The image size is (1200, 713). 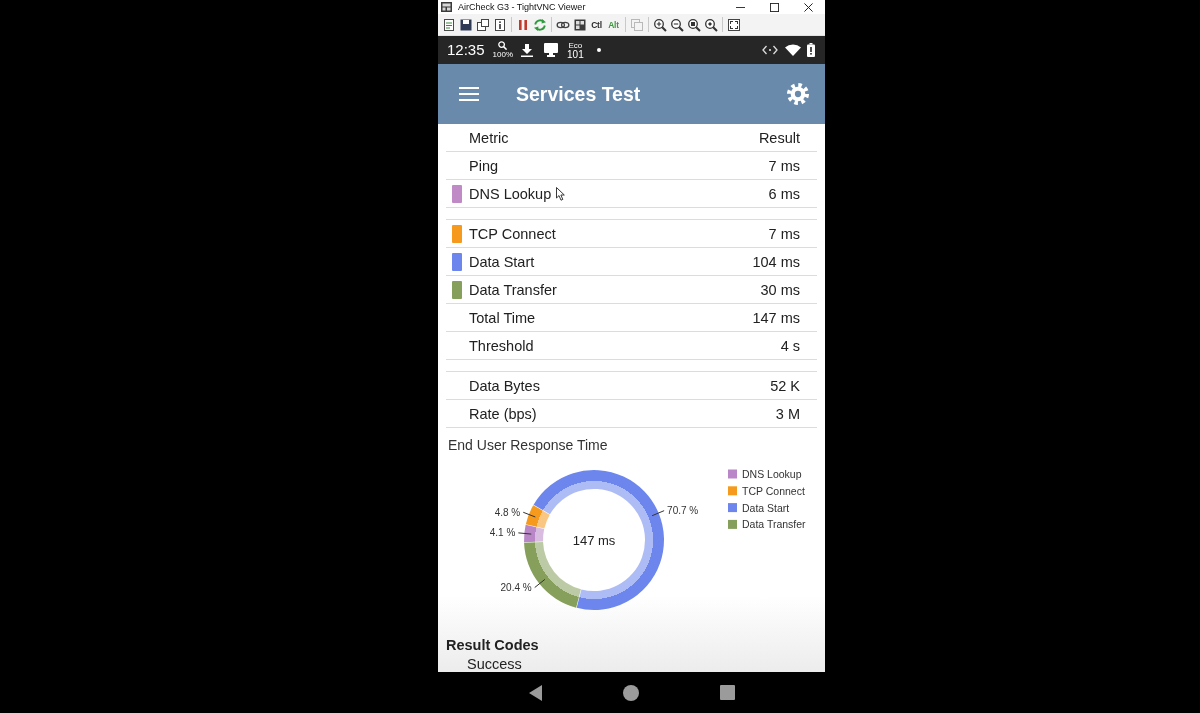 What do you see at coordinates (766, 507) in the screenshot?
I see `legend-label: Data Start` at bounding box center [766, 507].